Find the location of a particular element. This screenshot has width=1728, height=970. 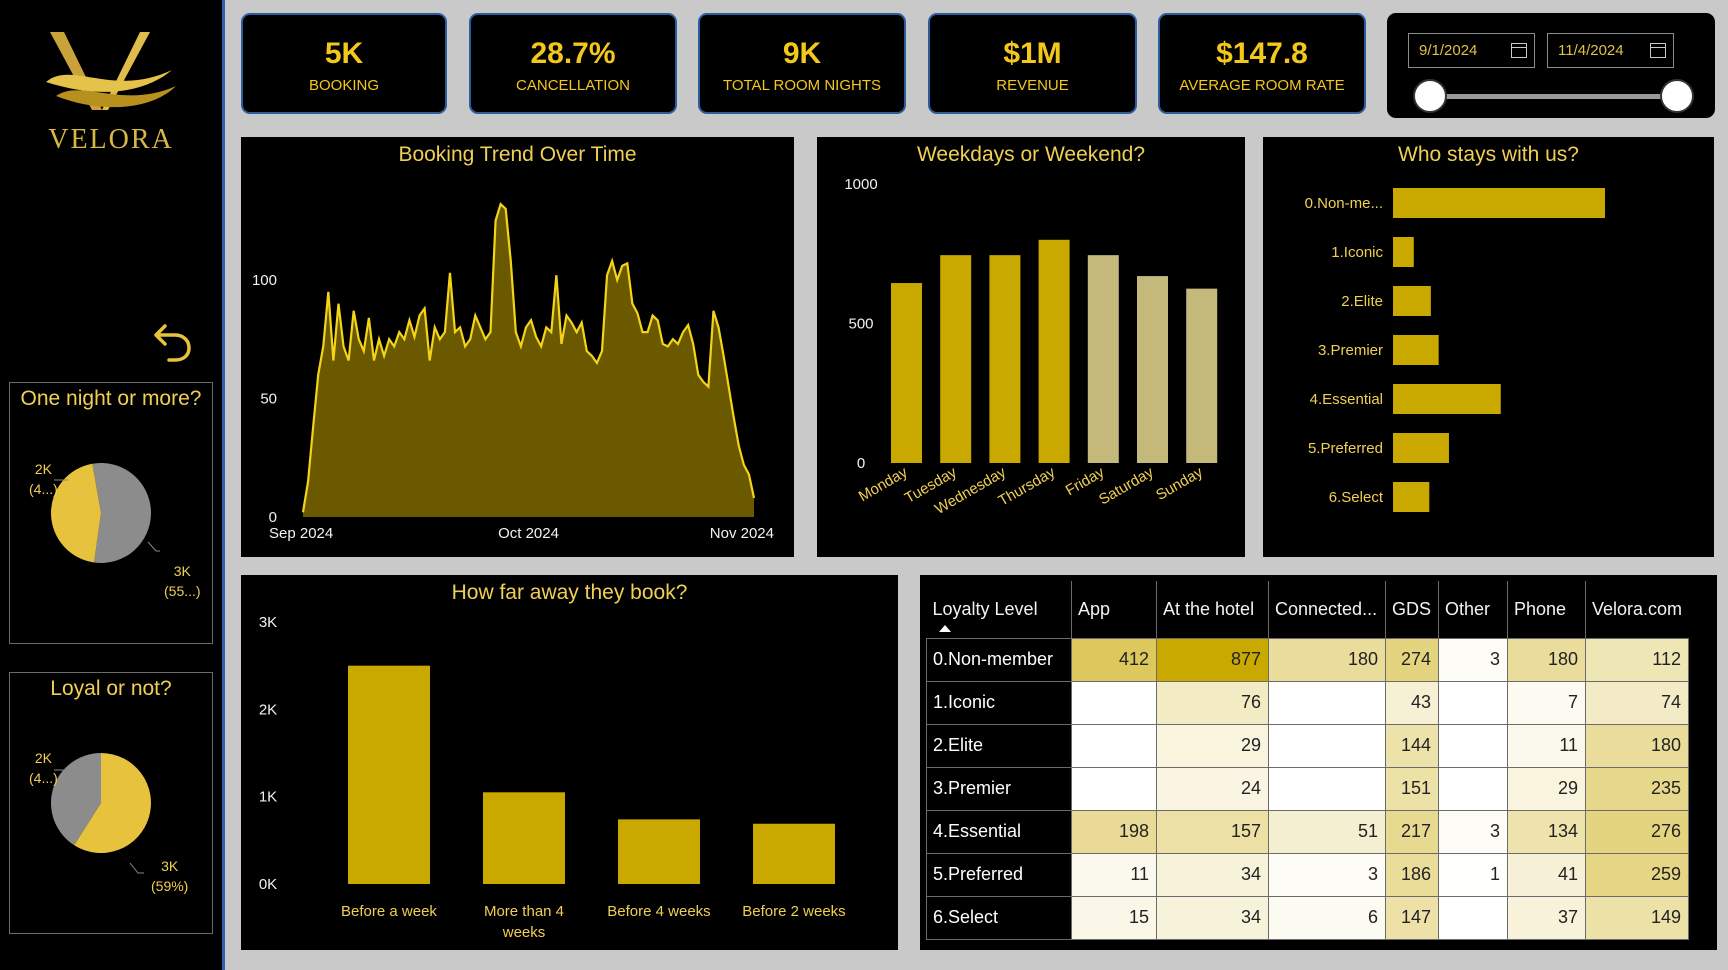

sort-up-icon is located at coordinates (944, 628).